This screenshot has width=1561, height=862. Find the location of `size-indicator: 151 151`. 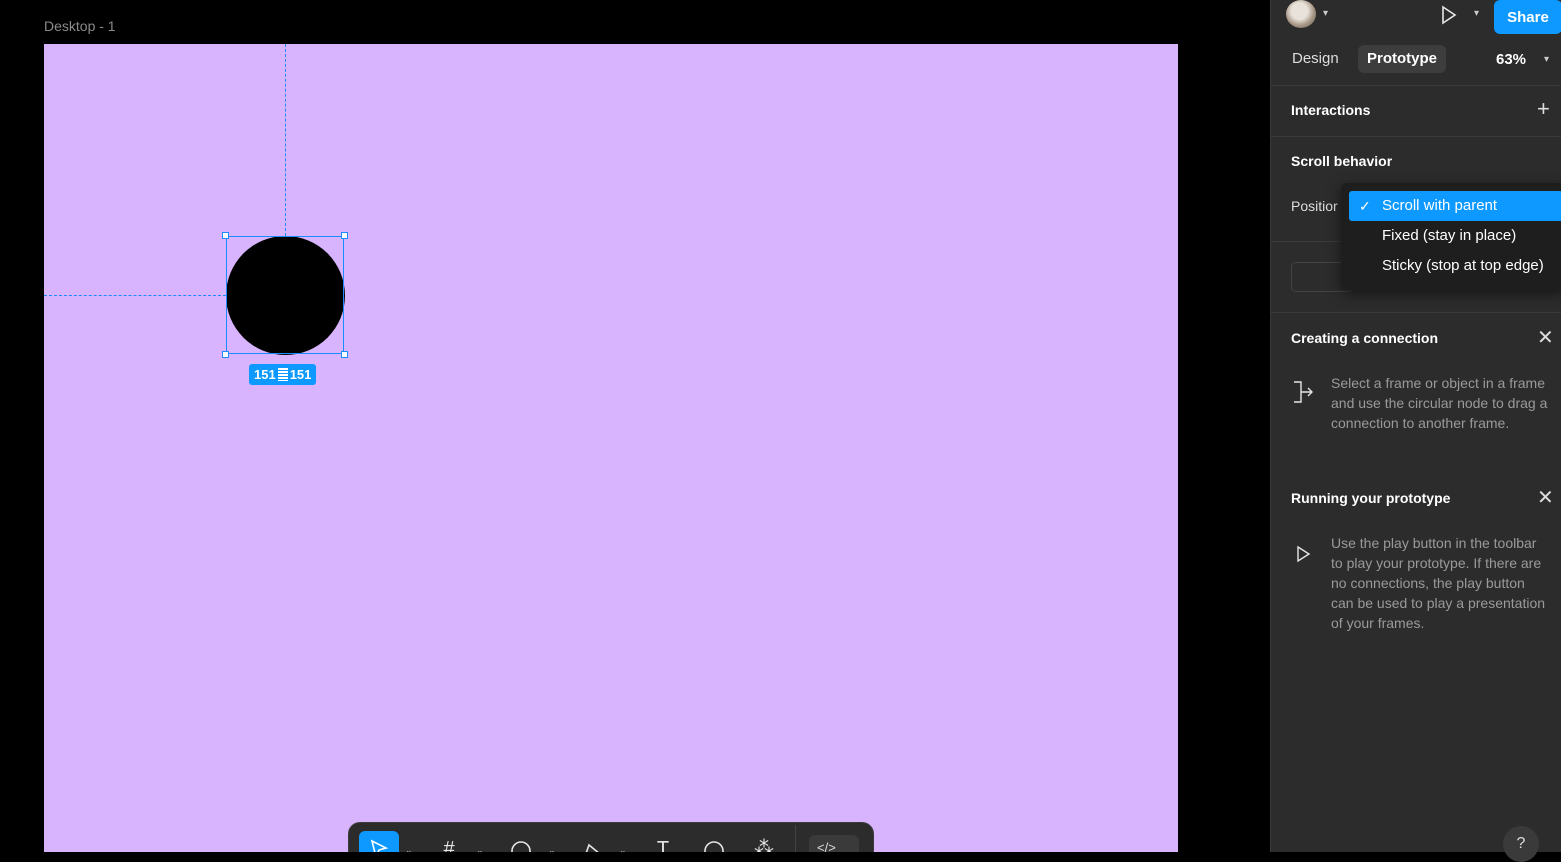

size-indicator: 151 151 is located at coordinates (283, 374).